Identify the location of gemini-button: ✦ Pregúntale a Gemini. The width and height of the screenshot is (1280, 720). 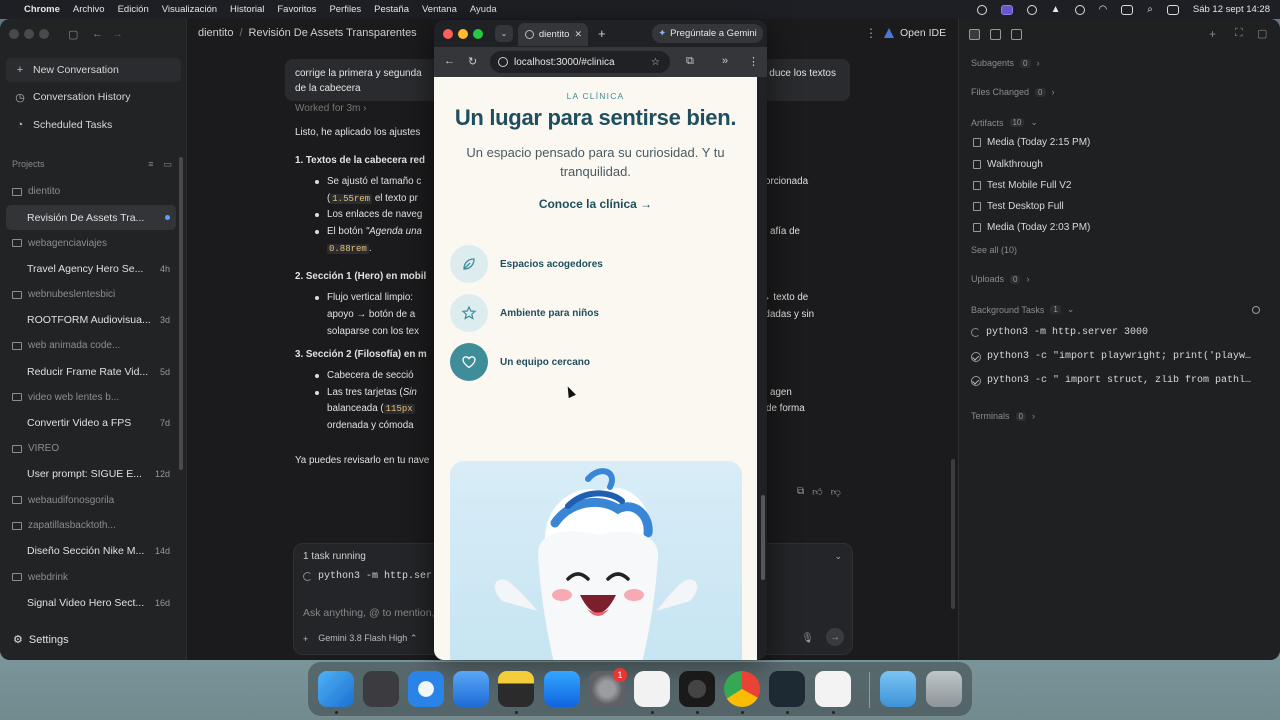
(707, 33).